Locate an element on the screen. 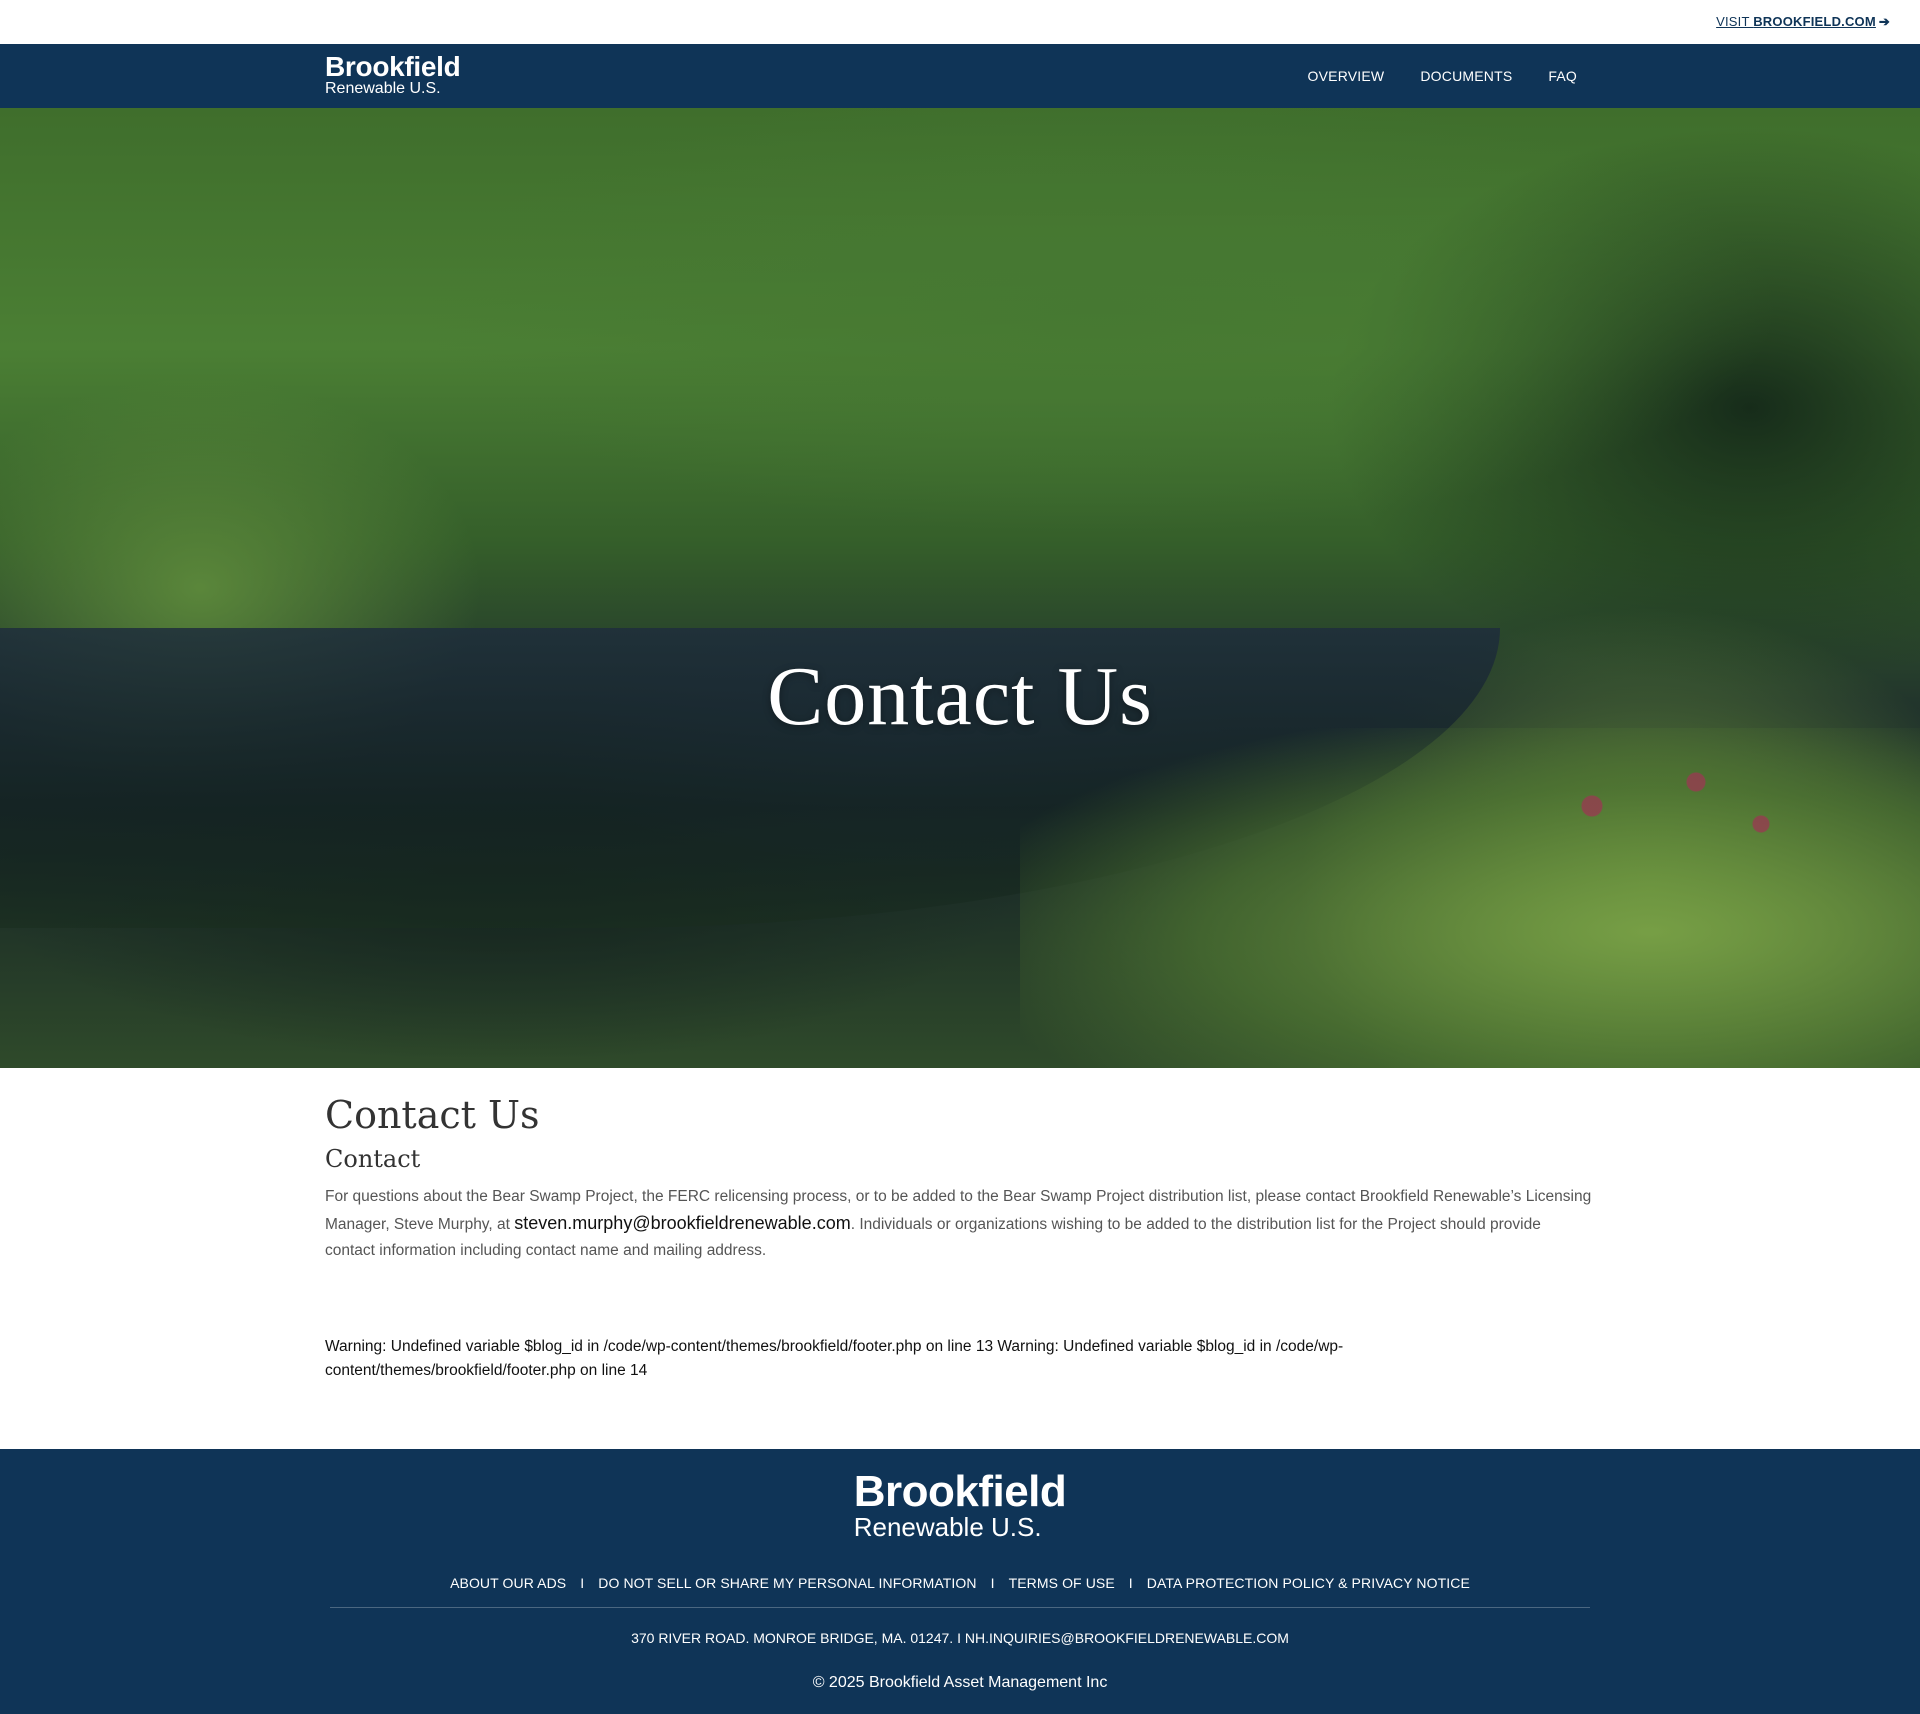 Image resolution: width=1920 pixels, height=1714 pixels. hero-title: Contact Us is located at coordinates (960, 696).